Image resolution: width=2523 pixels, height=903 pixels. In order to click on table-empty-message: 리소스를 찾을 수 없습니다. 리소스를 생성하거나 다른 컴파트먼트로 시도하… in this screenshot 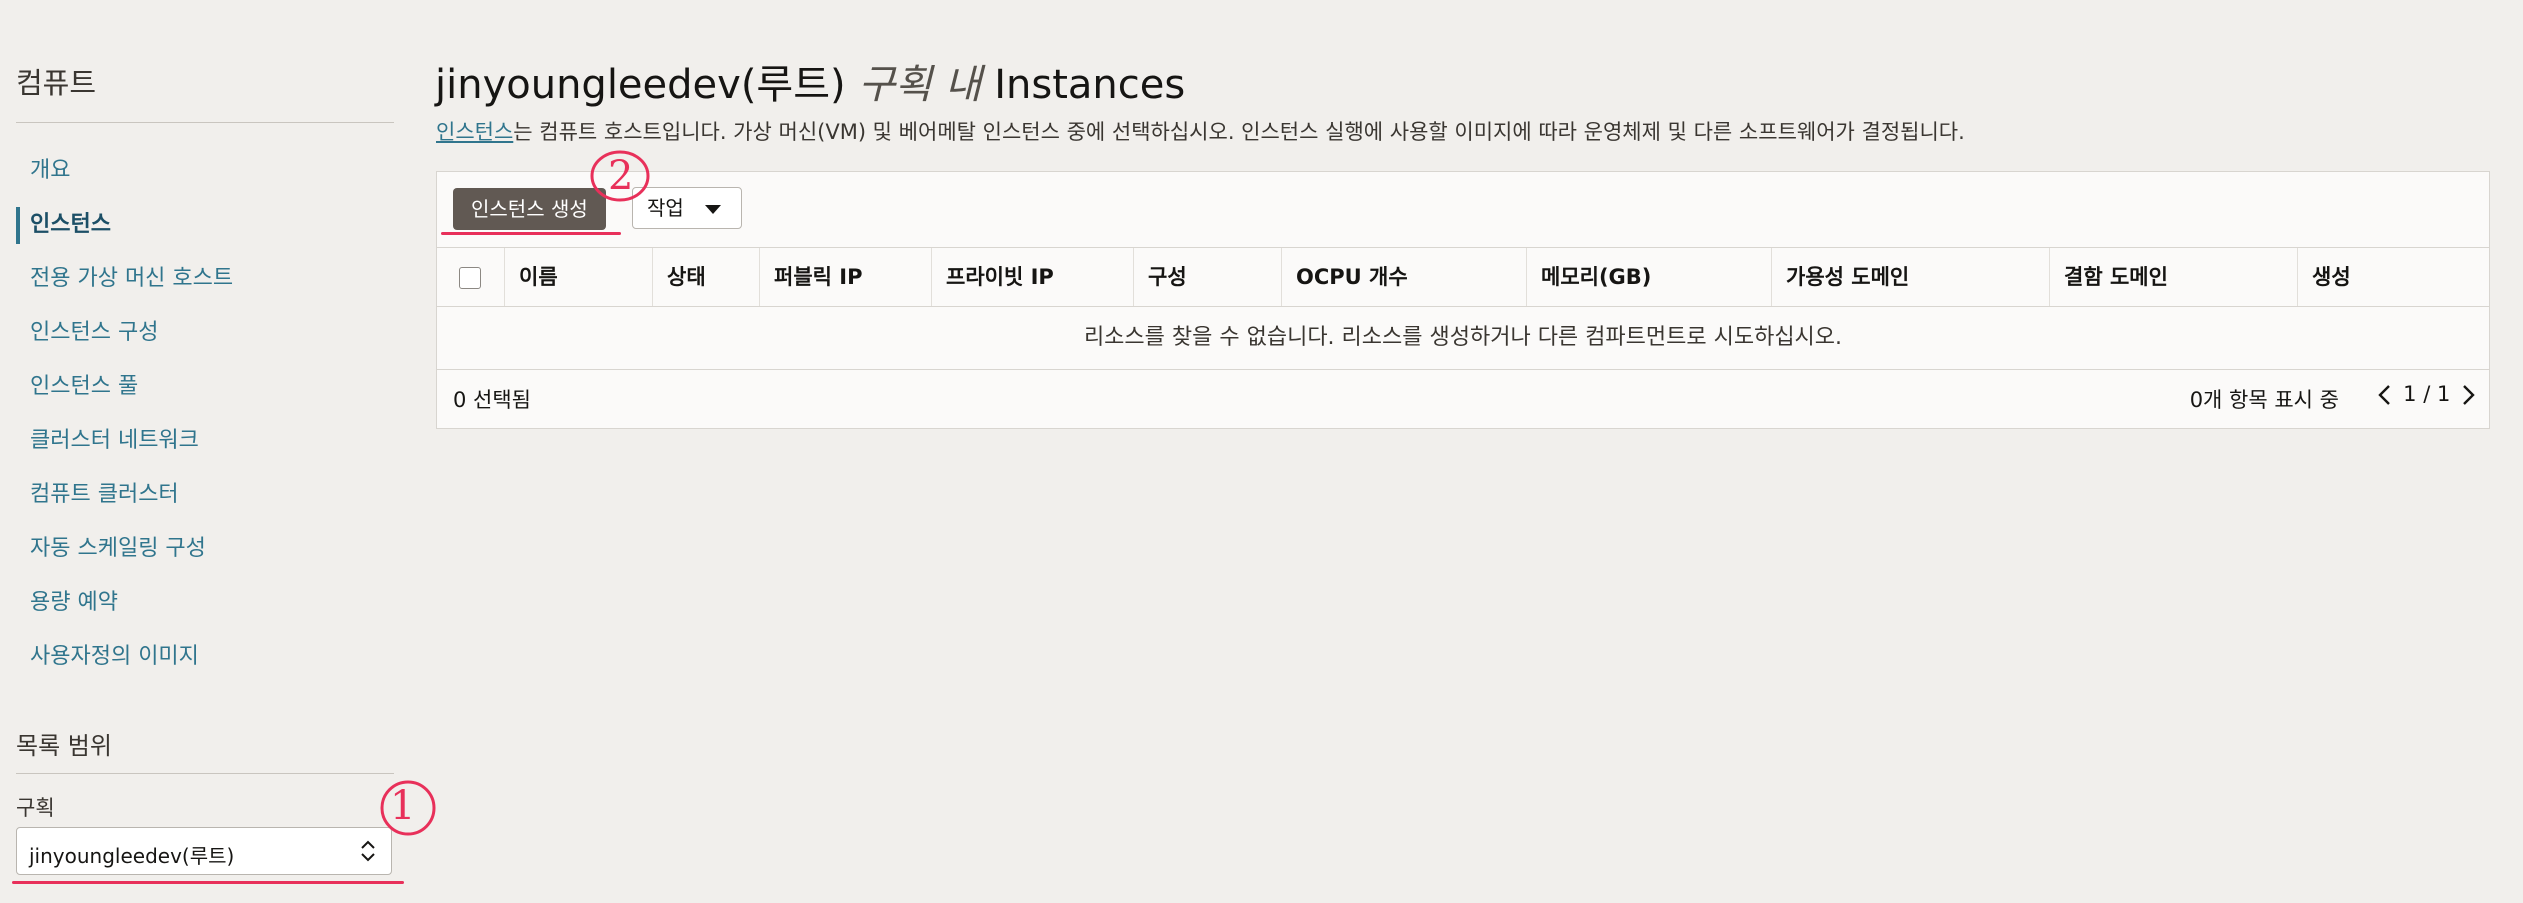, I will do `click(1463, 338)`.